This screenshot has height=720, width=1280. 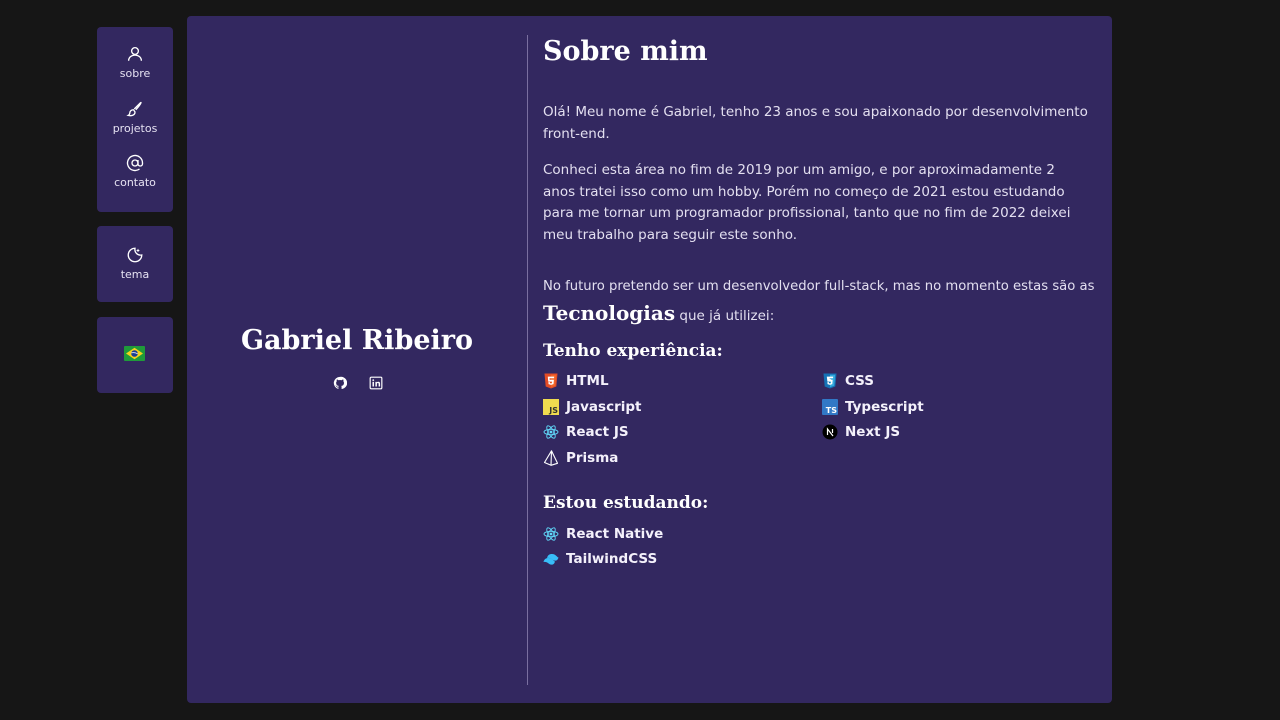 I want to click on javascript-icon: JS, so click(x=551, y=407).